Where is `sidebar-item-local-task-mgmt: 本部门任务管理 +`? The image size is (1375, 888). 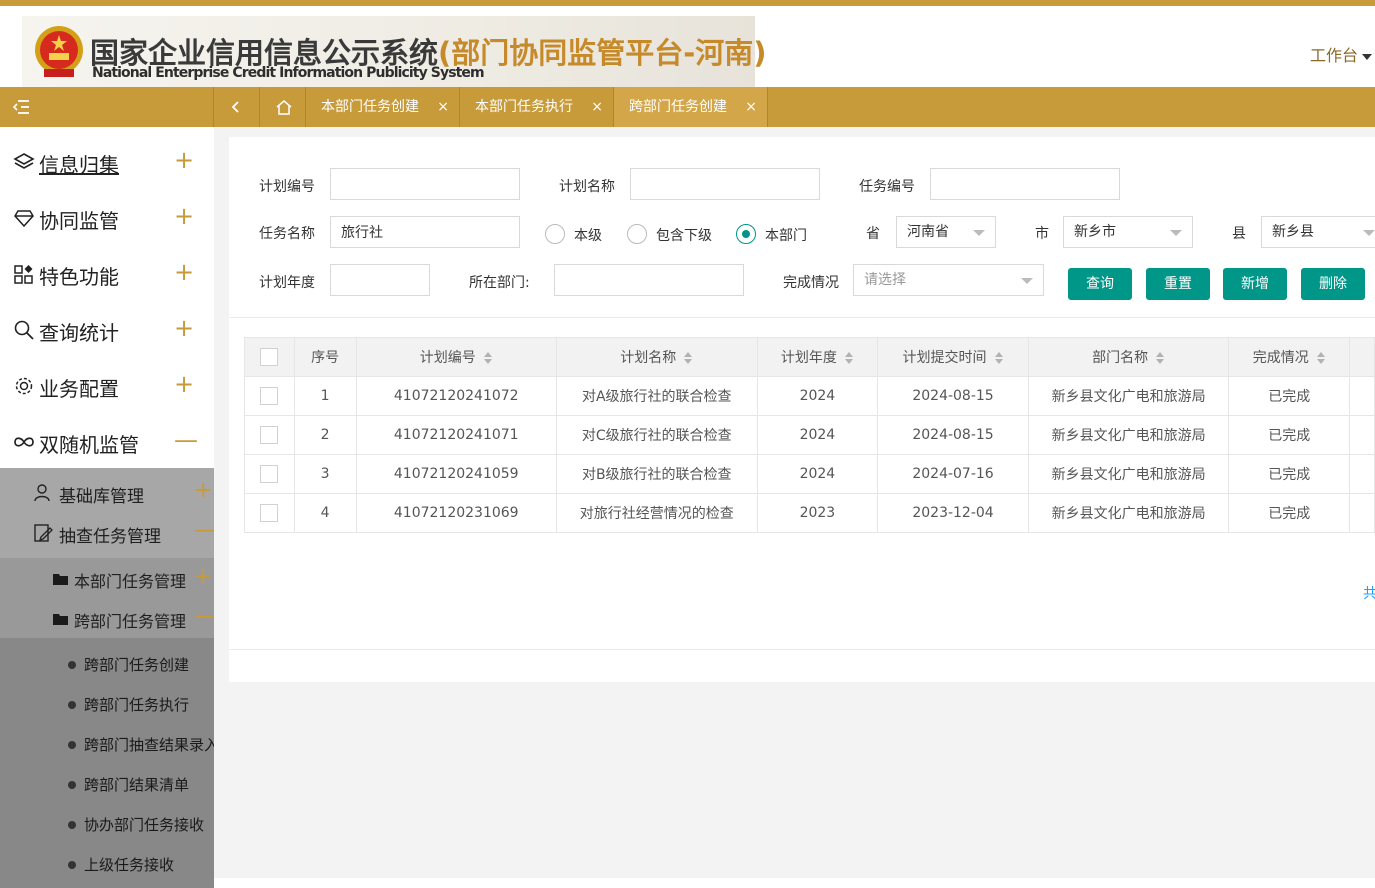
sidebar-item-local-task-mgmt: 本部门任务管理 + is located at coordinates (107, 578).